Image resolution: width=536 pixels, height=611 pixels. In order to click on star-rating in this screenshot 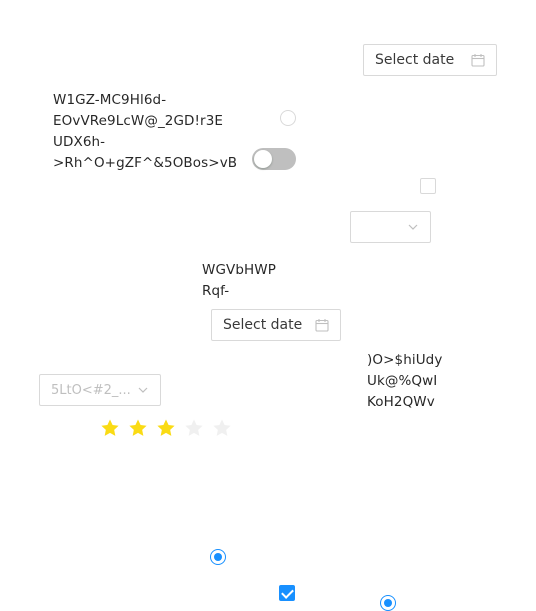, I will do `click(166, 428)`.